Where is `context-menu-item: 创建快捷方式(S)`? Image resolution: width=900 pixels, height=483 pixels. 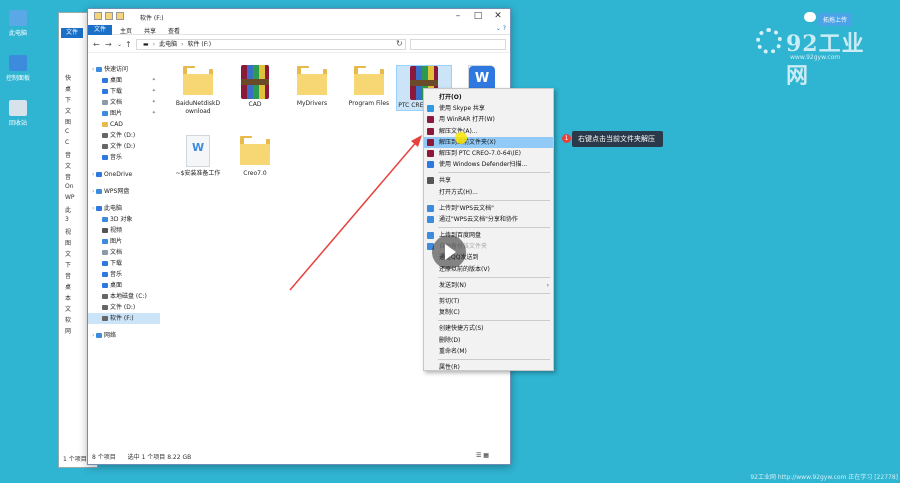
context-menu-item: 创建快捷方式(S) is located at coordinates (488, 328).